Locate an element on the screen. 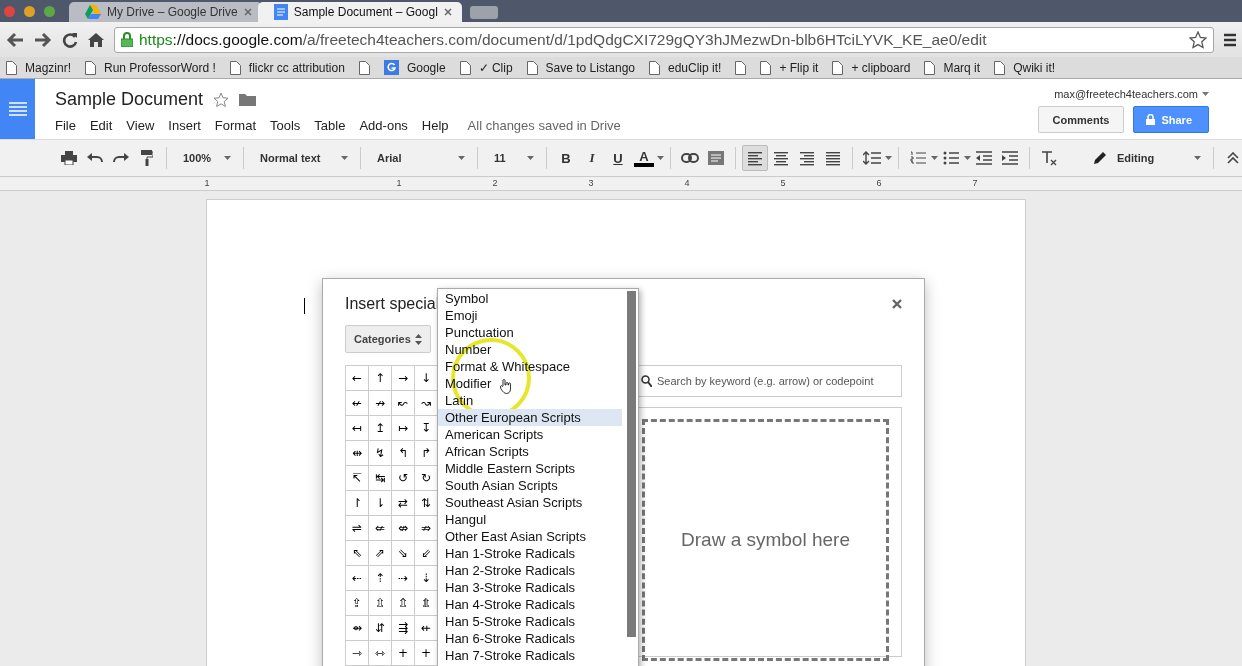  symbol-cell: + is located at coordinates (403, 653).